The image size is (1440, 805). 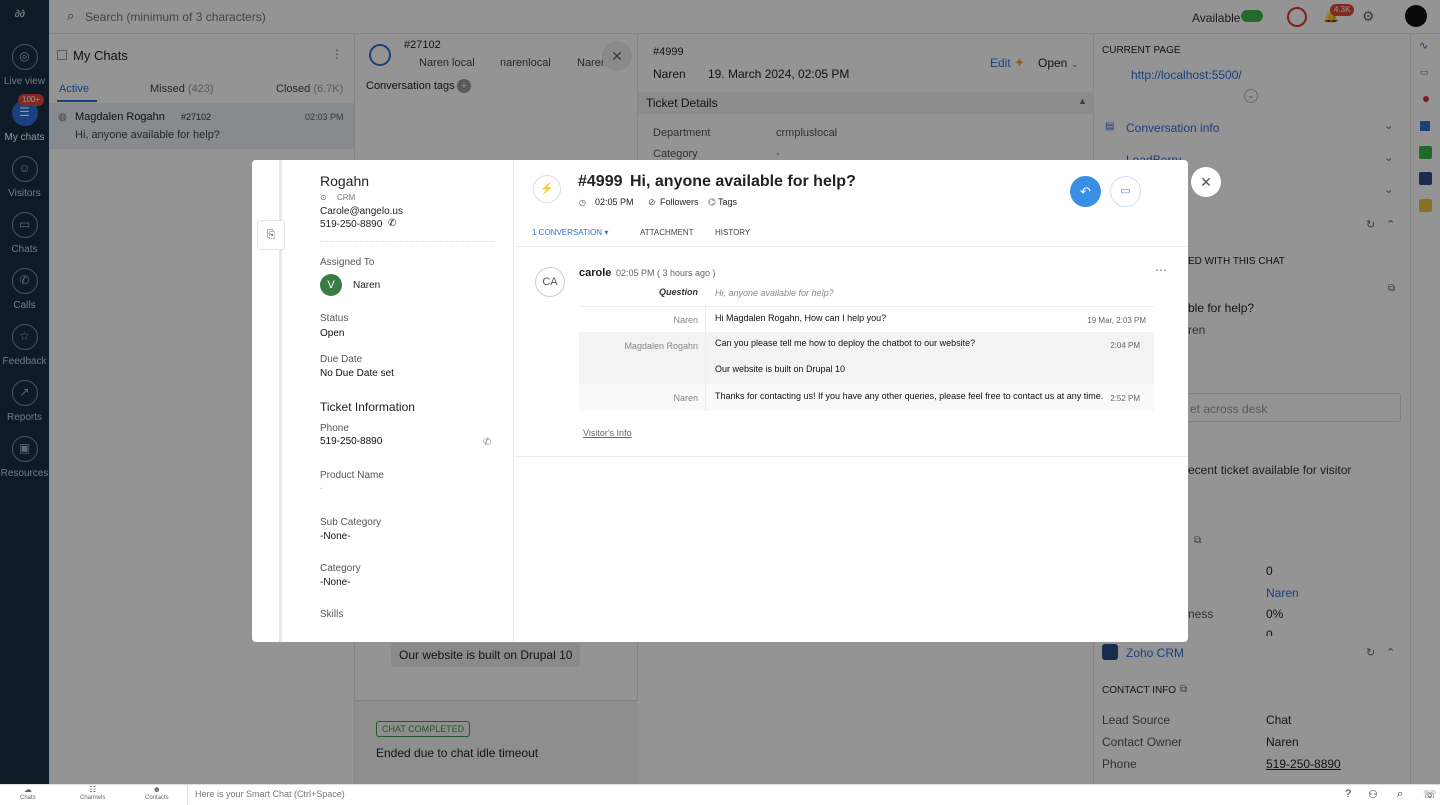 I want to click on bottom-contacts: ☻ Contacts, so click(x=157, y=794).